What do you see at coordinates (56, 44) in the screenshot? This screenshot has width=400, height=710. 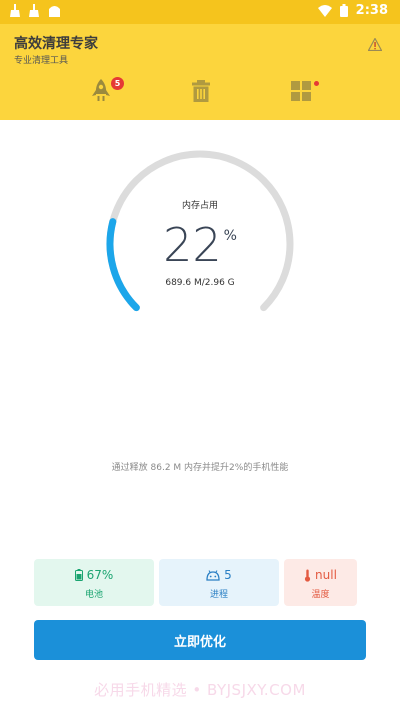 I see `app-title: 高效清理专家` at bounding box center [56, 44].